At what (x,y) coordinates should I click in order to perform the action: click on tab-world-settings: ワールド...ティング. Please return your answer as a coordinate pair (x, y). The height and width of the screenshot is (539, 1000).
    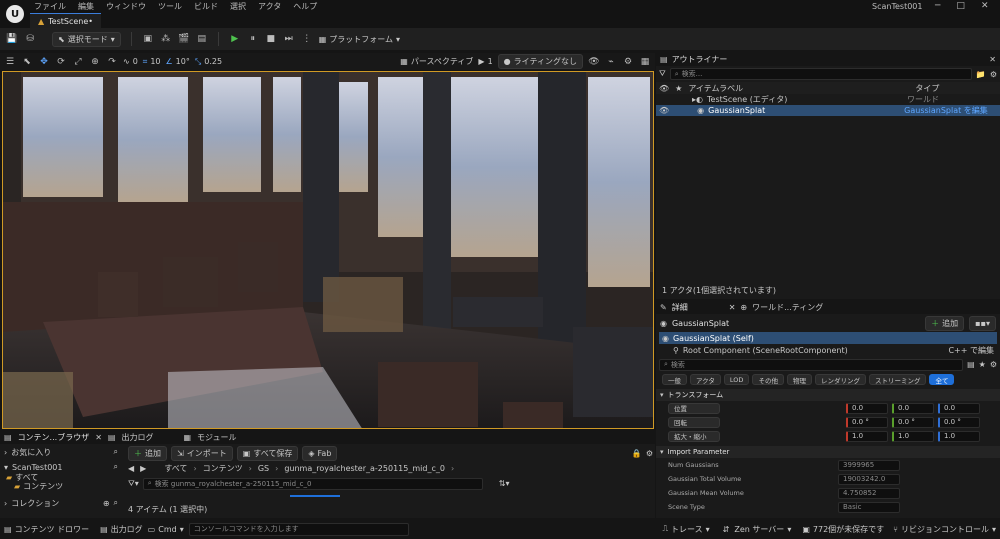
    Looking at the image, I should click on (787, 307).